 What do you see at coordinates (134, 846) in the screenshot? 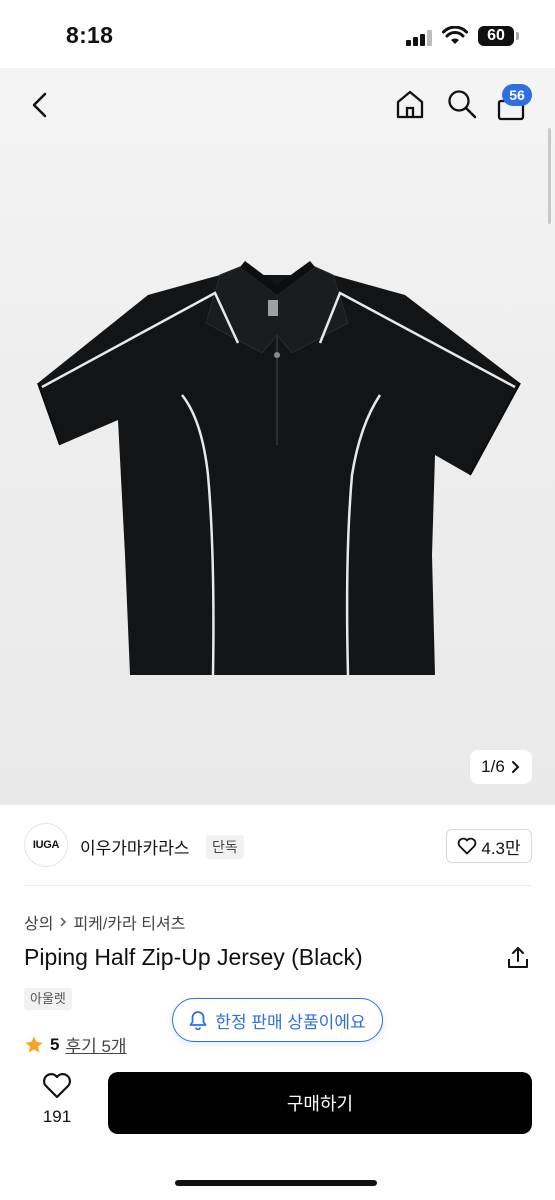
I see `brand-name: 이우가마카라스` at bounding box center [134, 846].